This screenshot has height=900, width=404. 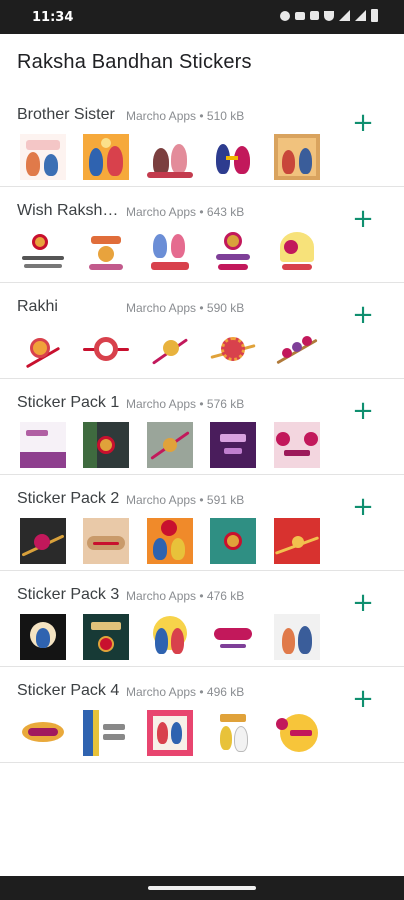 I want to click on pack-meta: Marcho Apps • 576 kB, so click(x=185, y=404).